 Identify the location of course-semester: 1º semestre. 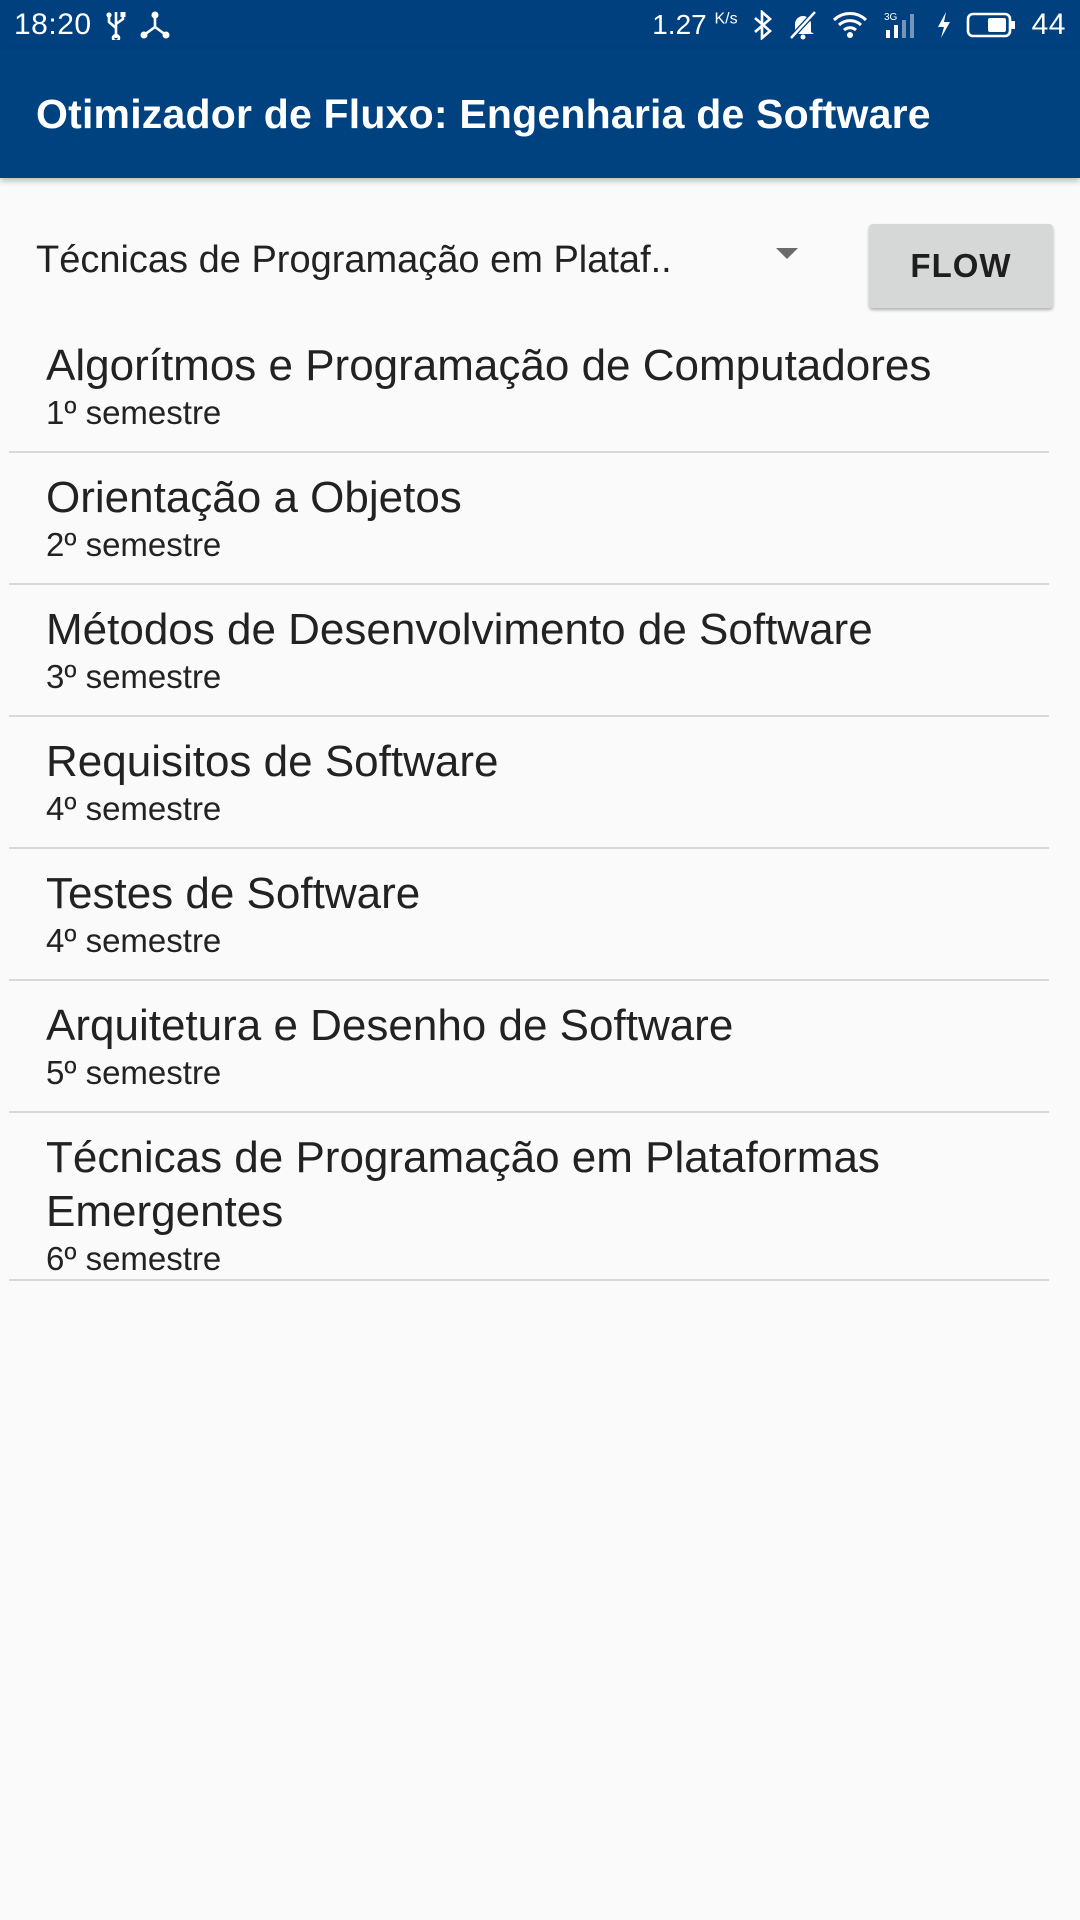
(134, 412).